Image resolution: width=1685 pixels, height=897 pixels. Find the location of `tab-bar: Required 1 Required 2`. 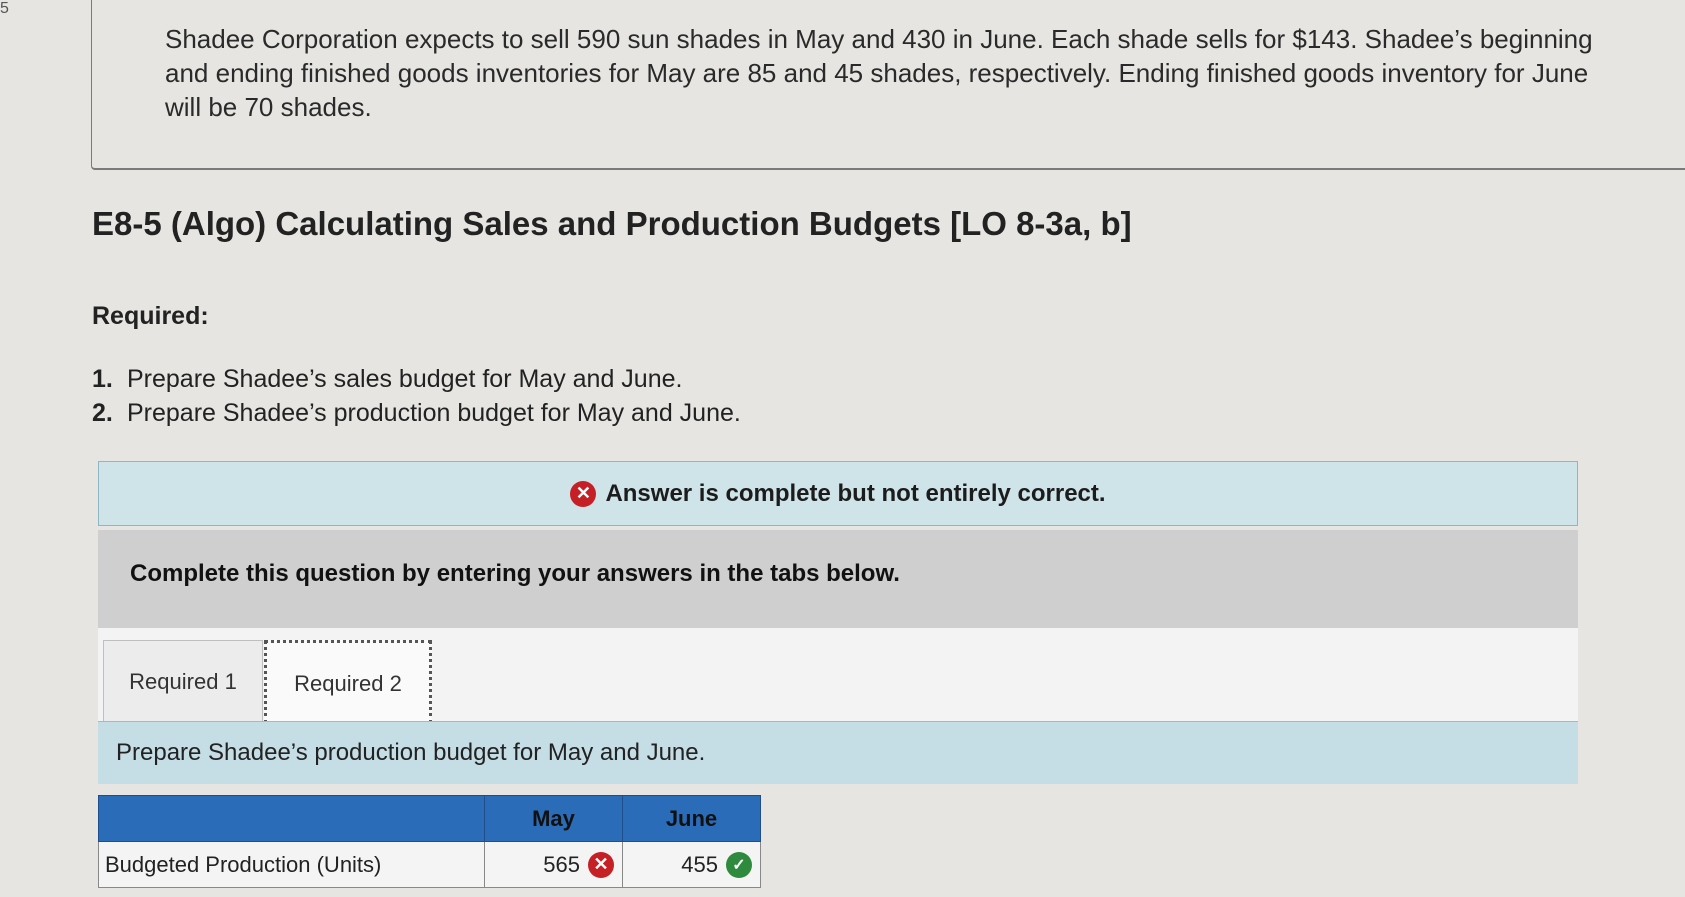

tab-bar: Required 1 Required 2 is located at coordinates (838, 676).